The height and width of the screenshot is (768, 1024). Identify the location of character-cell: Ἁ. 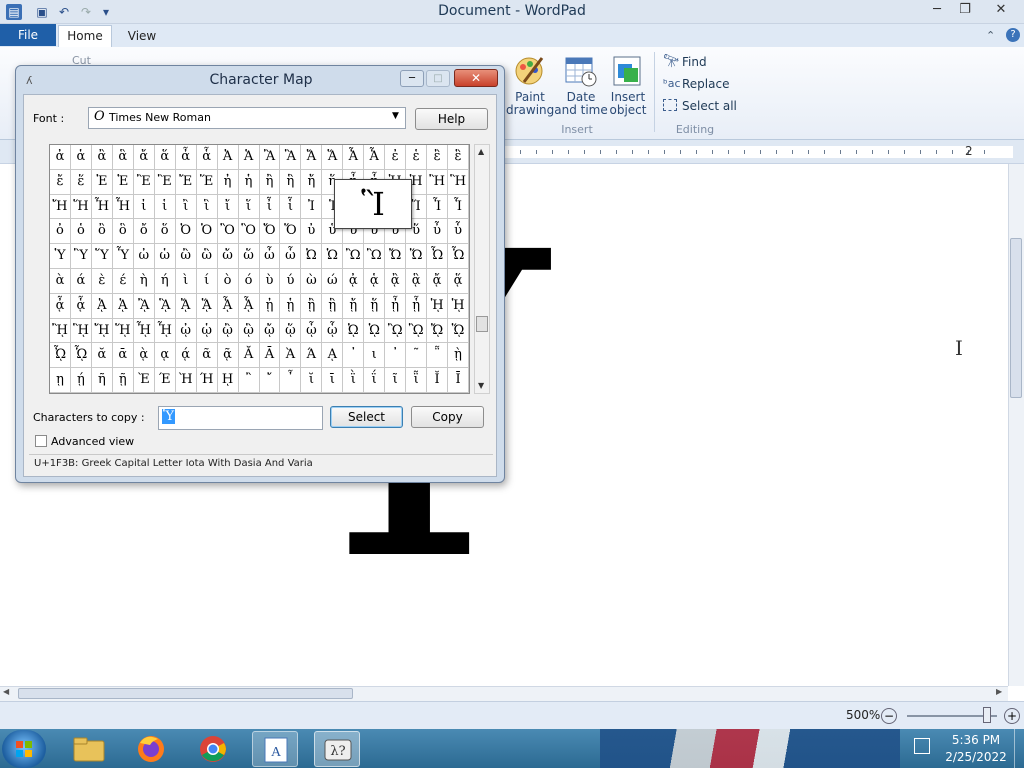
(249, 157).